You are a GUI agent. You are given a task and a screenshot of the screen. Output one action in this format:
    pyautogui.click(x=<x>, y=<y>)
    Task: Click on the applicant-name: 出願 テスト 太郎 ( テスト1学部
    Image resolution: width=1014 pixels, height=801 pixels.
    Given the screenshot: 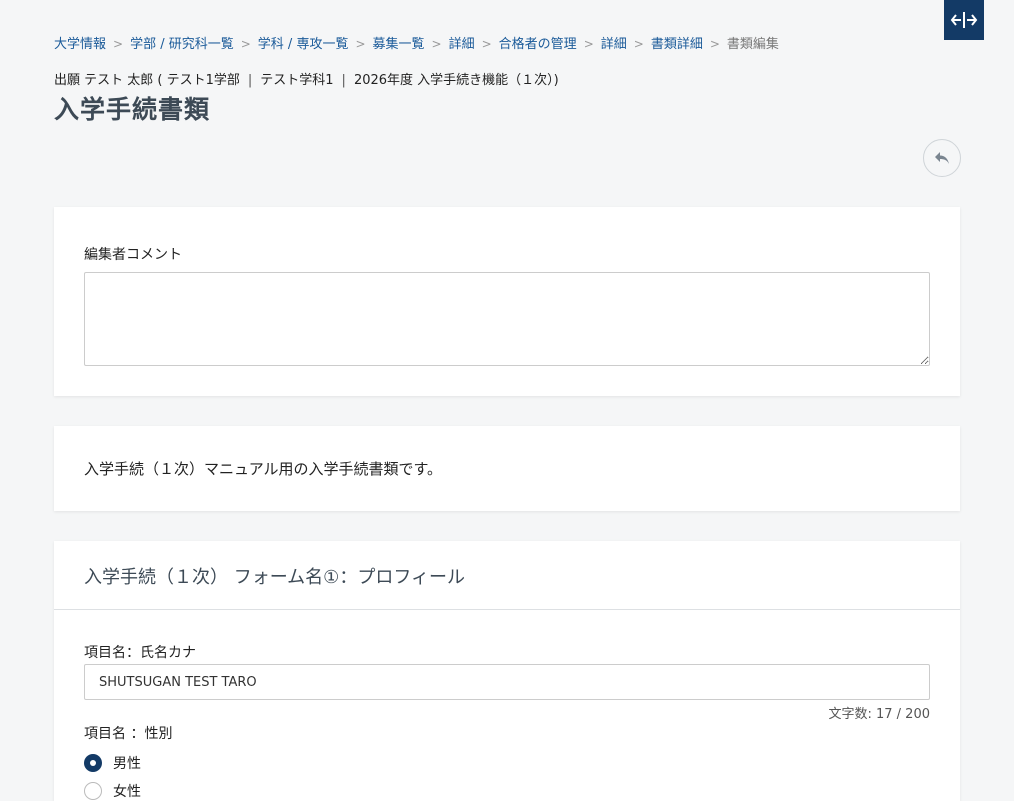 What is the action you would take?
    pyautogui.click(x=147, y=80)
    